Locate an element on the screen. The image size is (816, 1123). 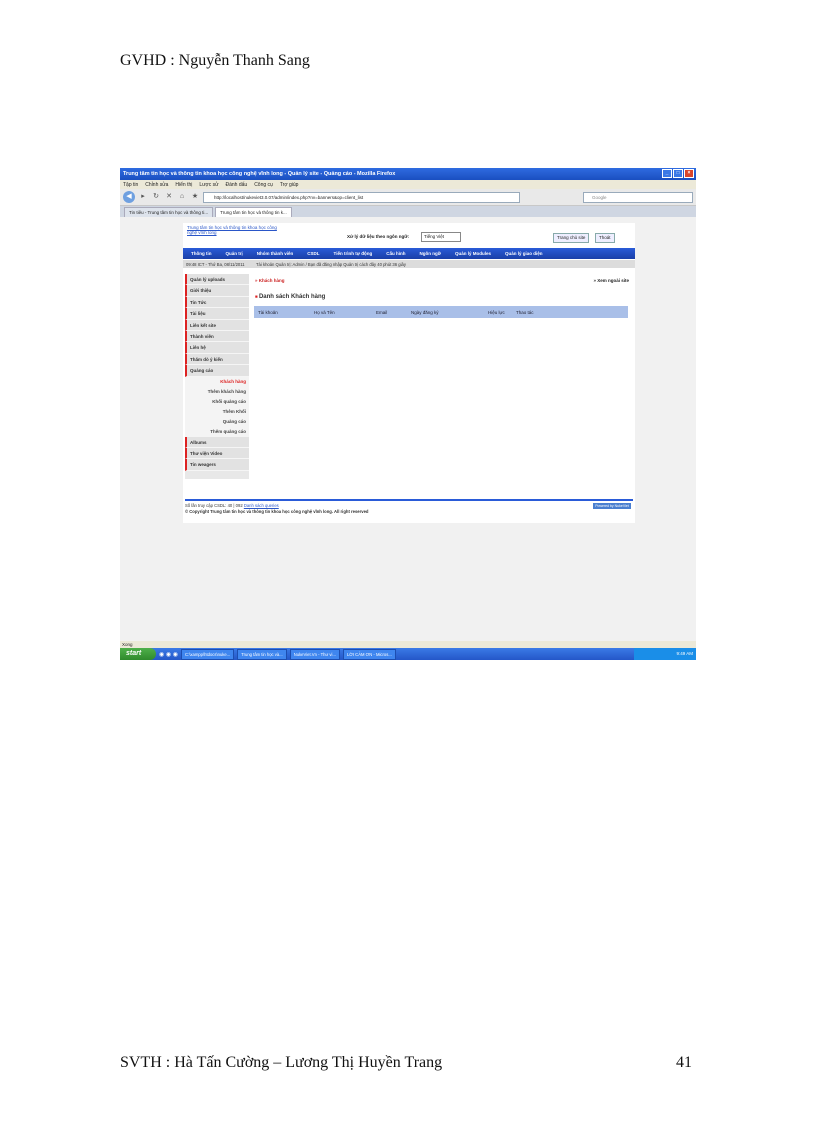
nav-modules: Quản lý Modules is located at coordinates (473, 253).